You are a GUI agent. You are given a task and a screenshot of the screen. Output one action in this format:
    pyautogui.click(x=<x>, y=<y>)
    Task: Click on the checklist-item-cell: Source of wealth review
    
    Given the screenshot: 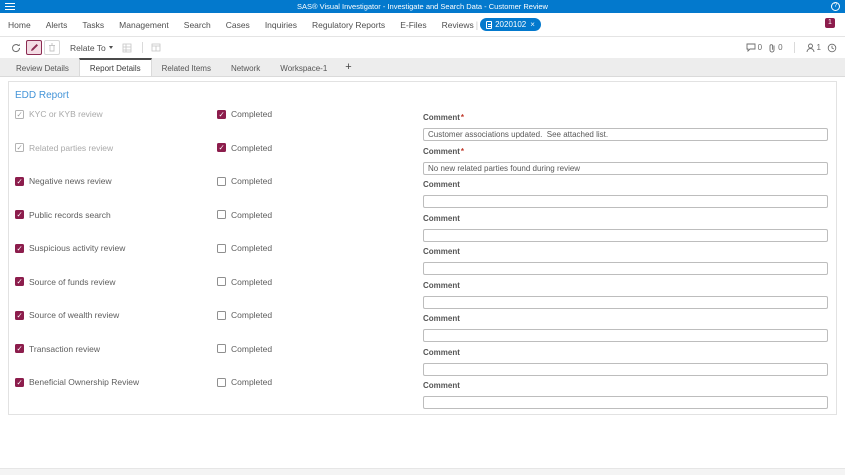 What is the action you would take?
    pyautogui.click(x=116, y=314)
    